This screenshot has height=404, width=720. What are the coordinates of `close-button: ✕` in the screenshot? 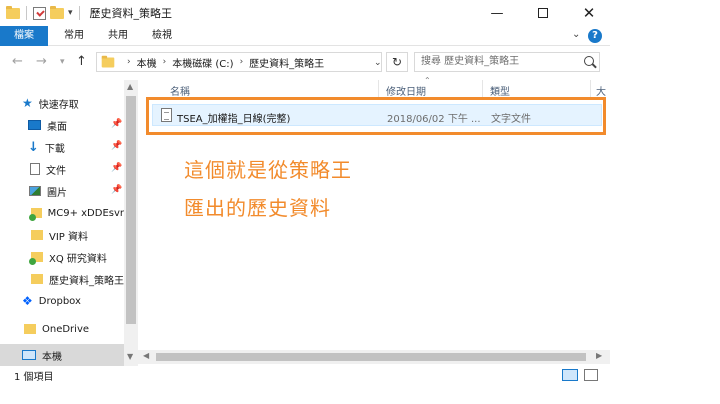 It's located at (589, 13).